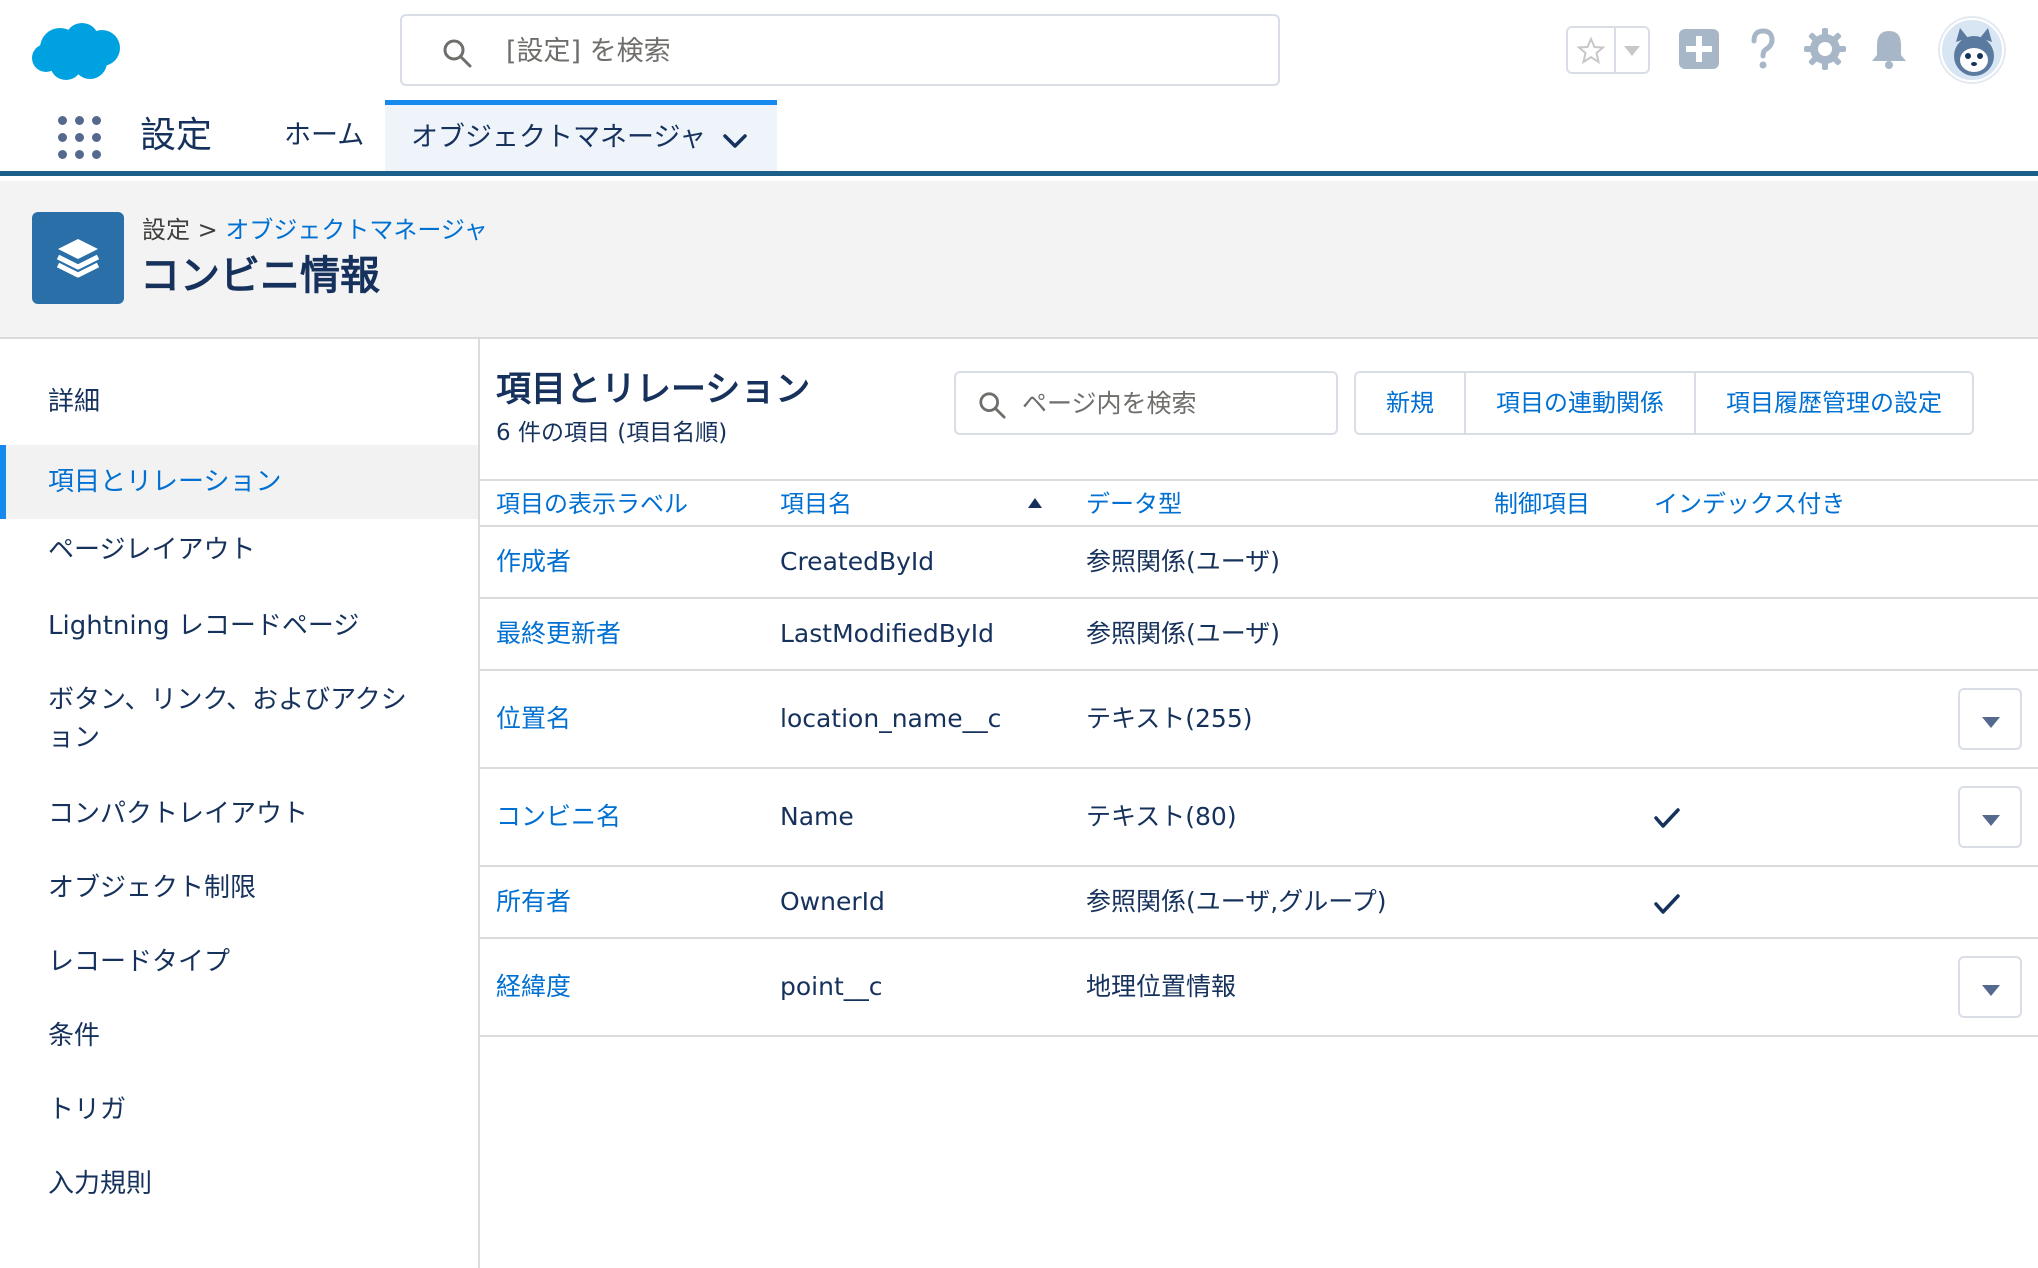 The height and width of the screenshot is (1268, 2038). I want to click on astro-avatar-icon, so click(1974, 52).